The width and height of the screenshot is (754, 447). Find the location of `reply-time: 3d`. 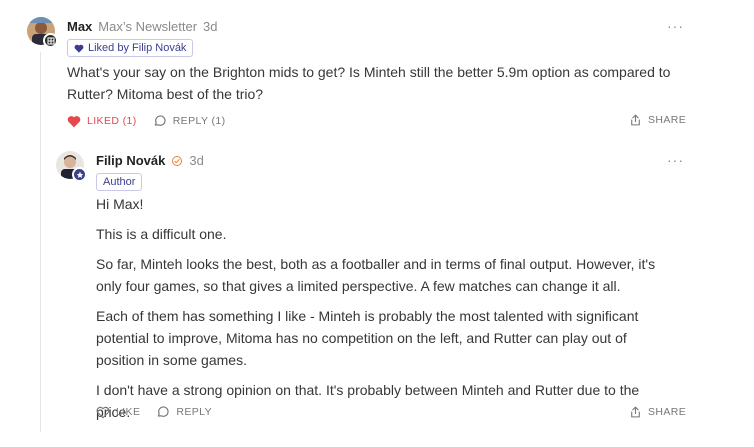

reply-time: 3d is located at coordinates (196, 160).